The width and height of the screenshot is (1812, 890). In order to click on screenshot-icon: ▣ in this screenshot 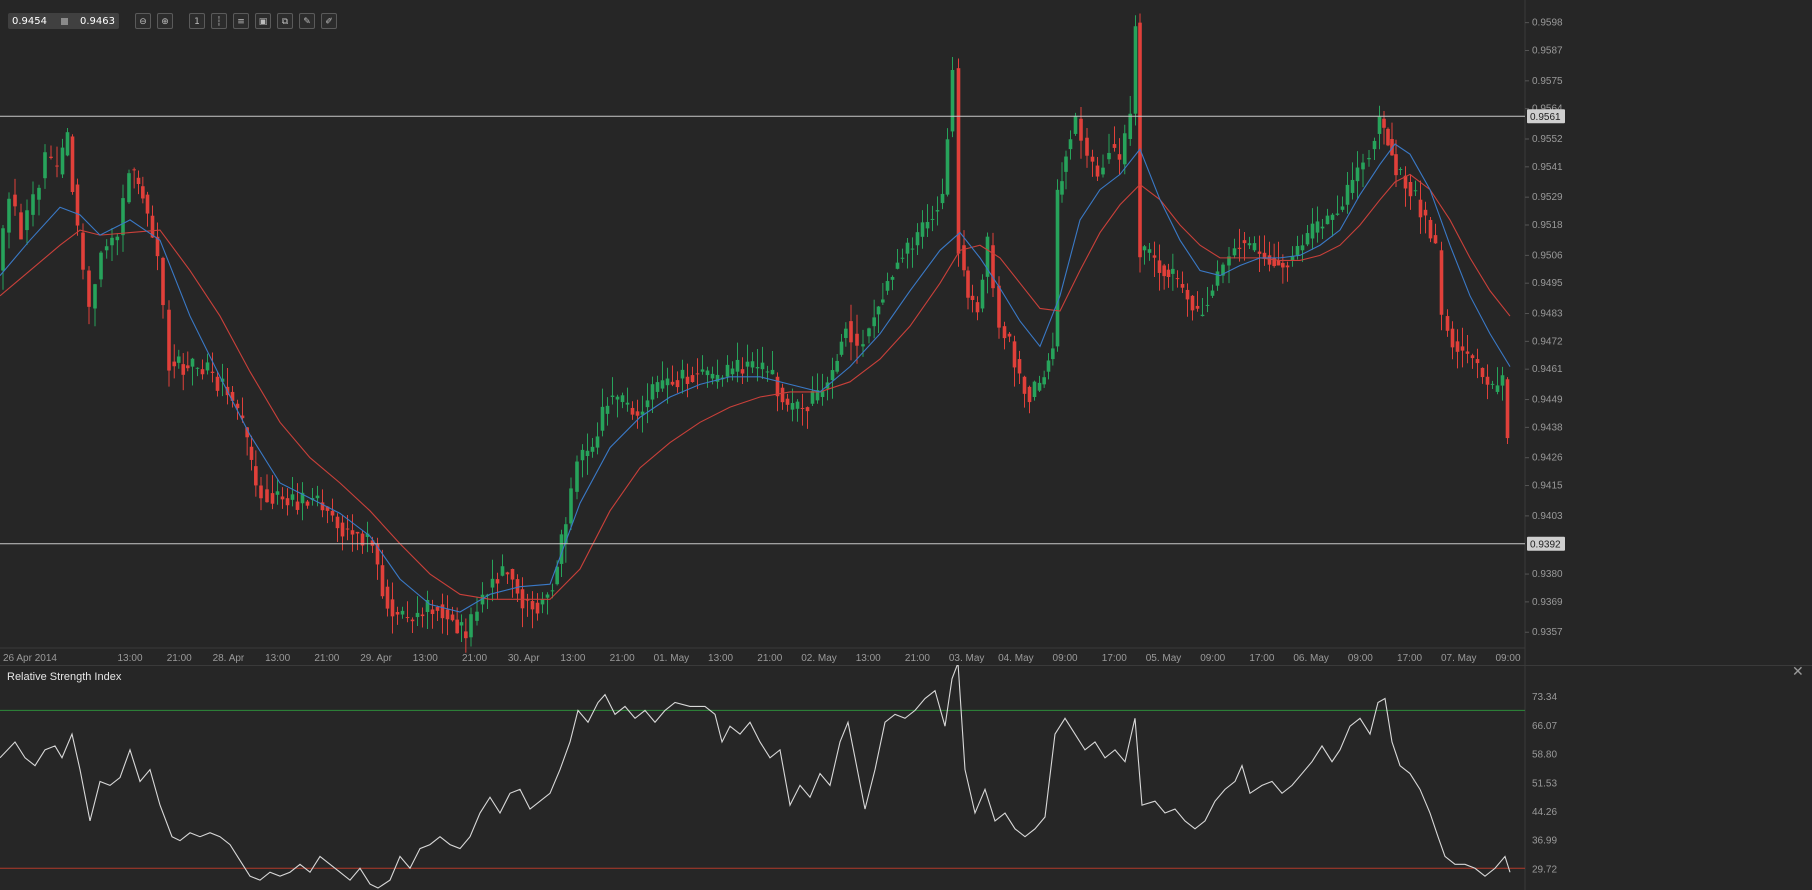, I will do `click(263, 21)`.